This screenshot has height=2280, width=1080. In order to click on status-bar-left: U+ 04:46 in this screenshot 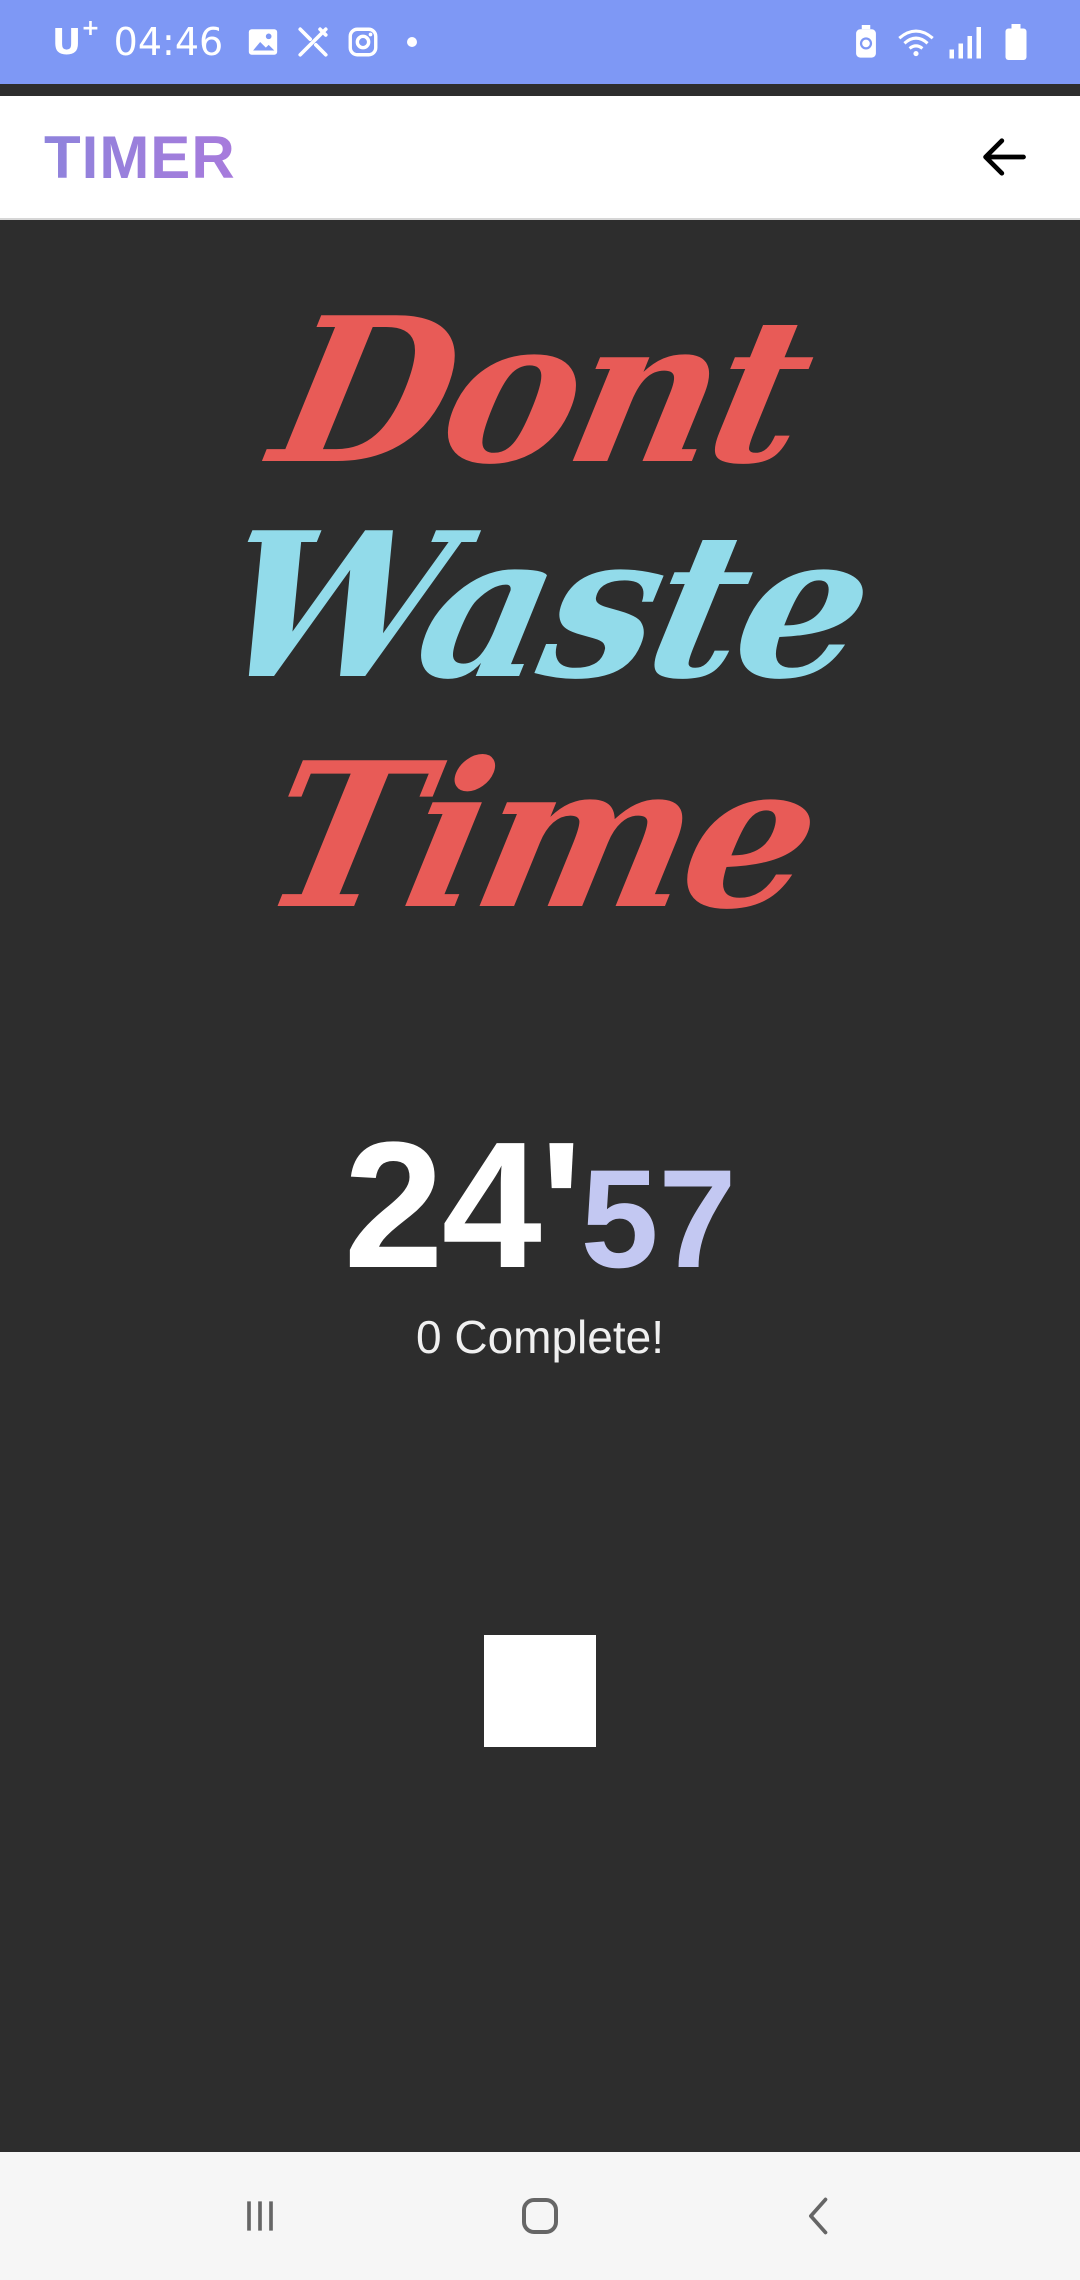, I will do `click(235, 39)`.